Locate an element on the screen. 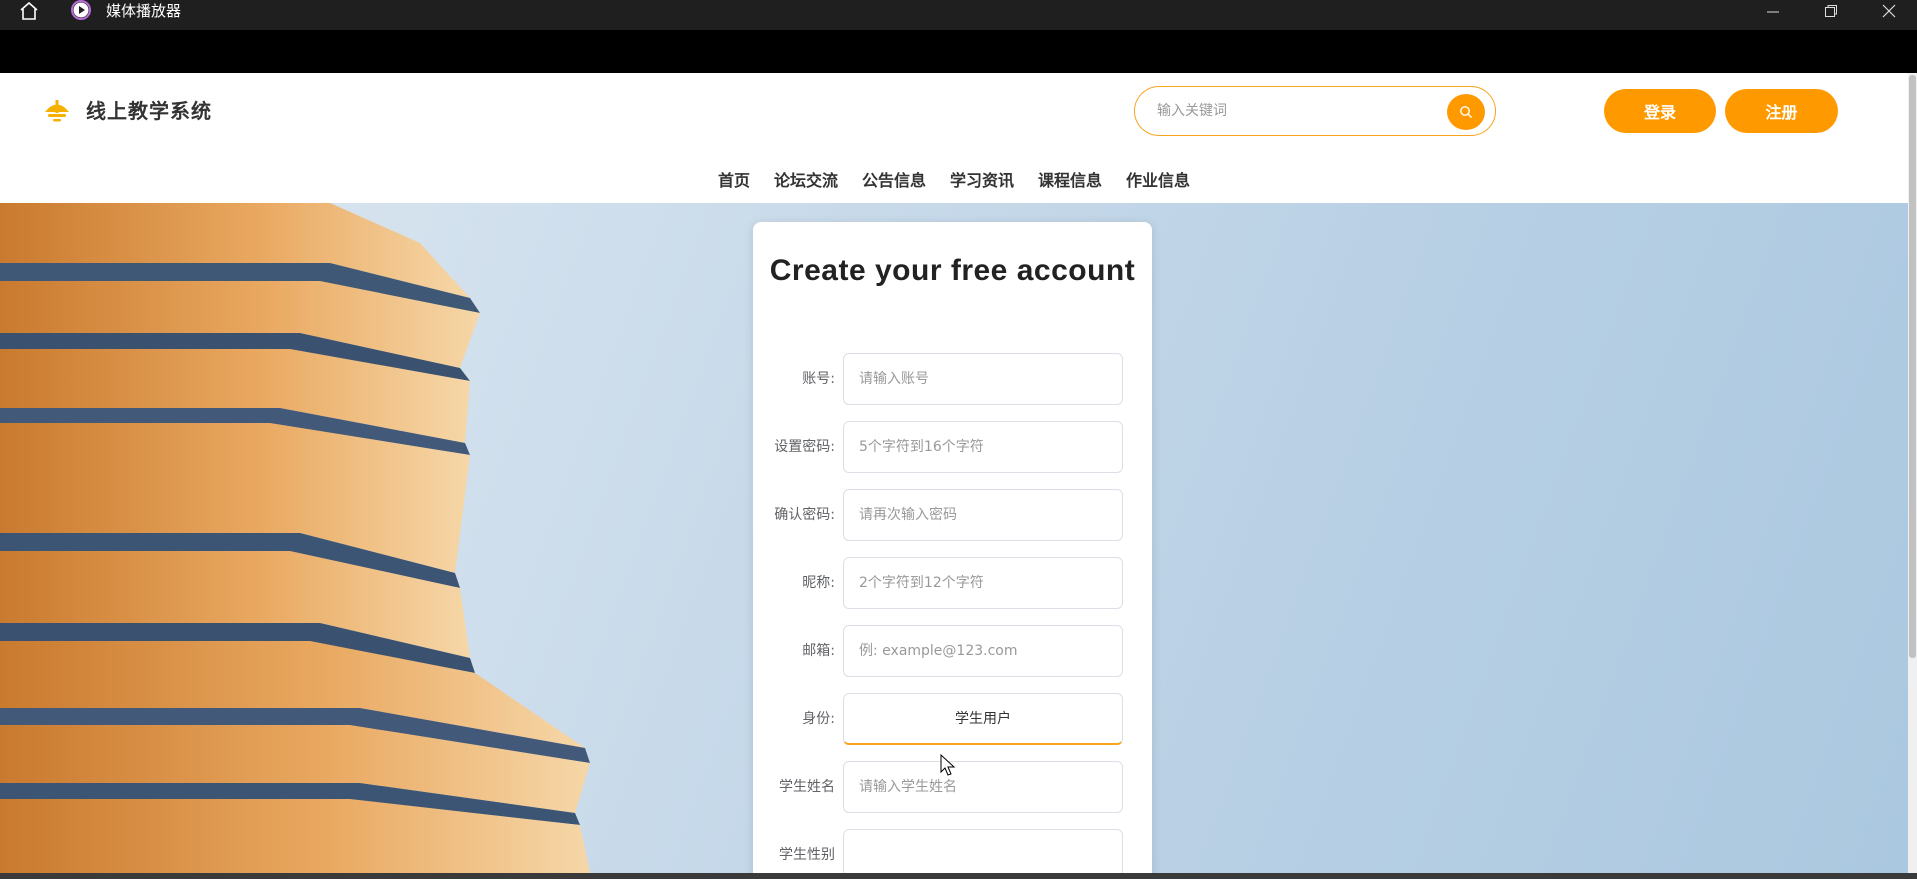 This screenshot has height=879, width=1917. page-scrollbar is located at coordinates (1912, 473).